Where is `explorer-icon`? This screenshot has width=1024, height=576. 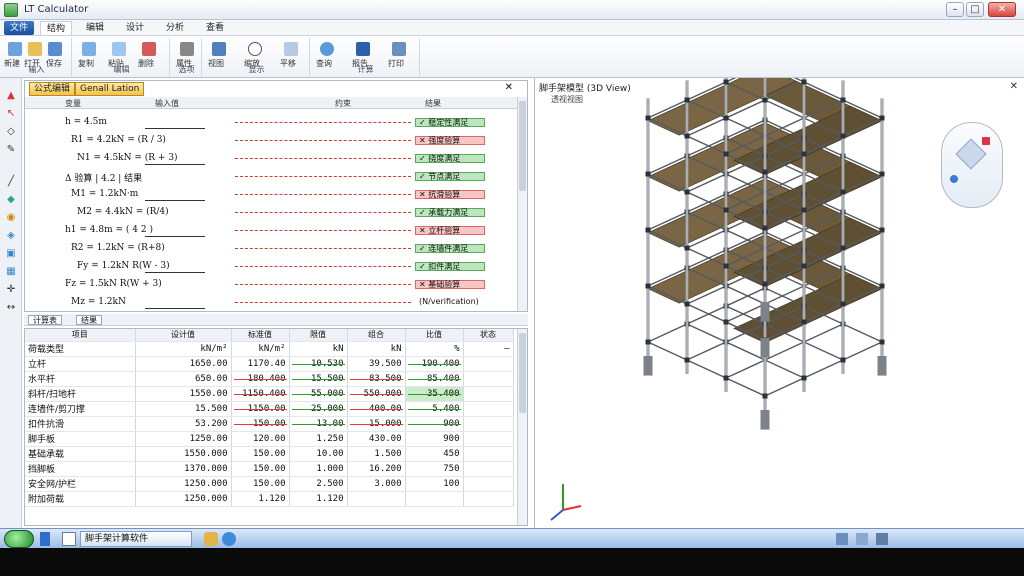
explorer-icon is located at coordinates (69, 539).